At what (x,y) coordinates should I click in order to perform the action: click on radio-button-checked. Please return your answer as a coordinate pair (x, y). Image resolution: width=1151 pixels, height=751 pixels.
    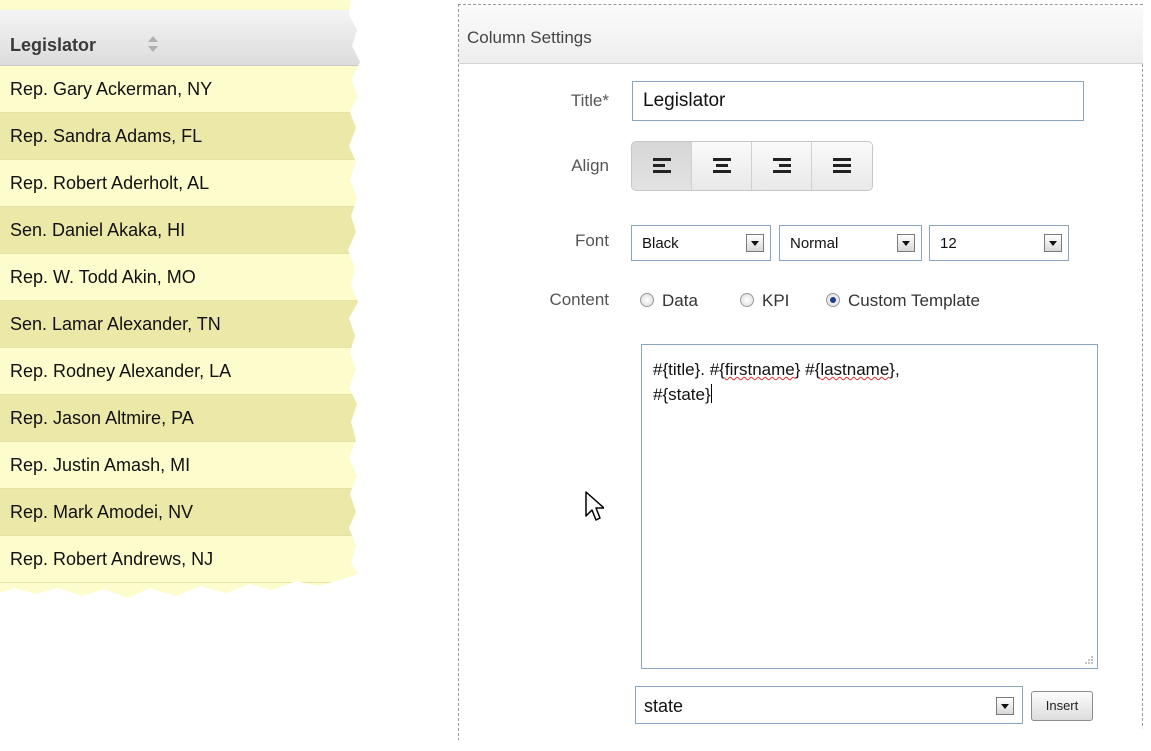
    Looking at the image, I should click on (833, 300).